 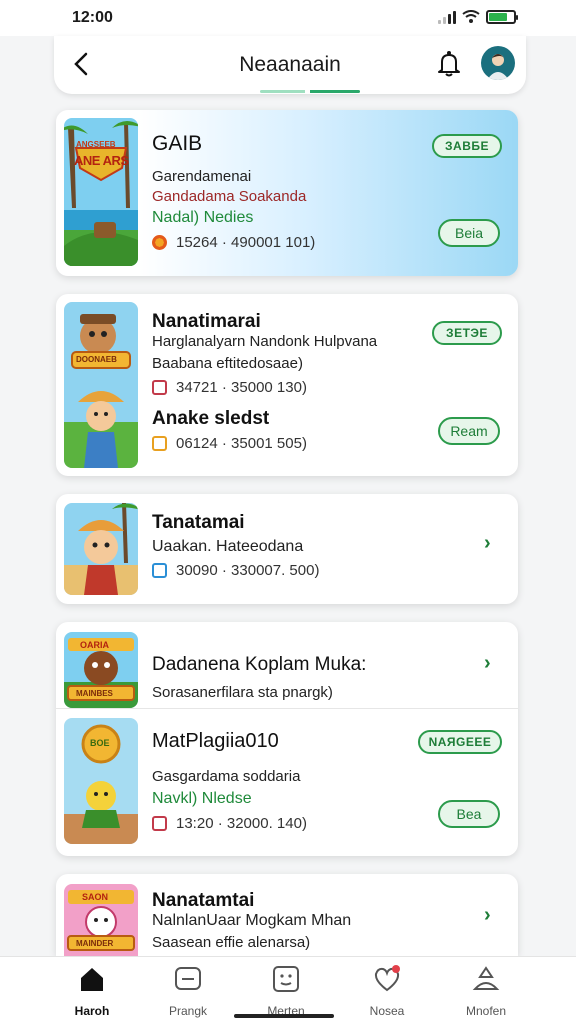 I want to click on home-icon, so click(x=92, y=979).